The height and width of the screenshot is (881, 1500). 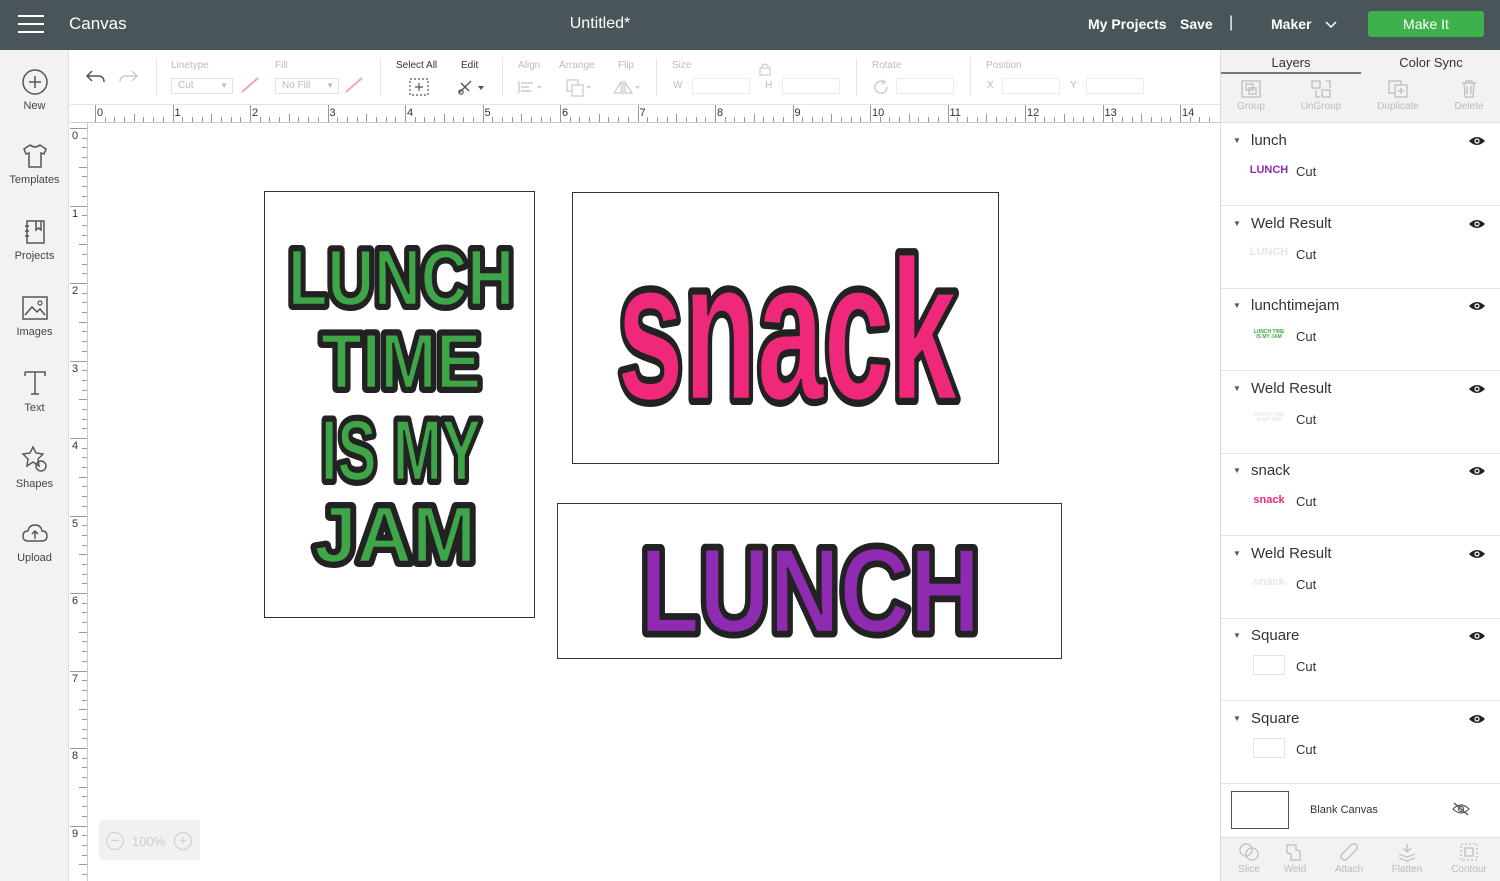 I want to click on duplicate-button: Duplicate, so click(x=1398, y=95).